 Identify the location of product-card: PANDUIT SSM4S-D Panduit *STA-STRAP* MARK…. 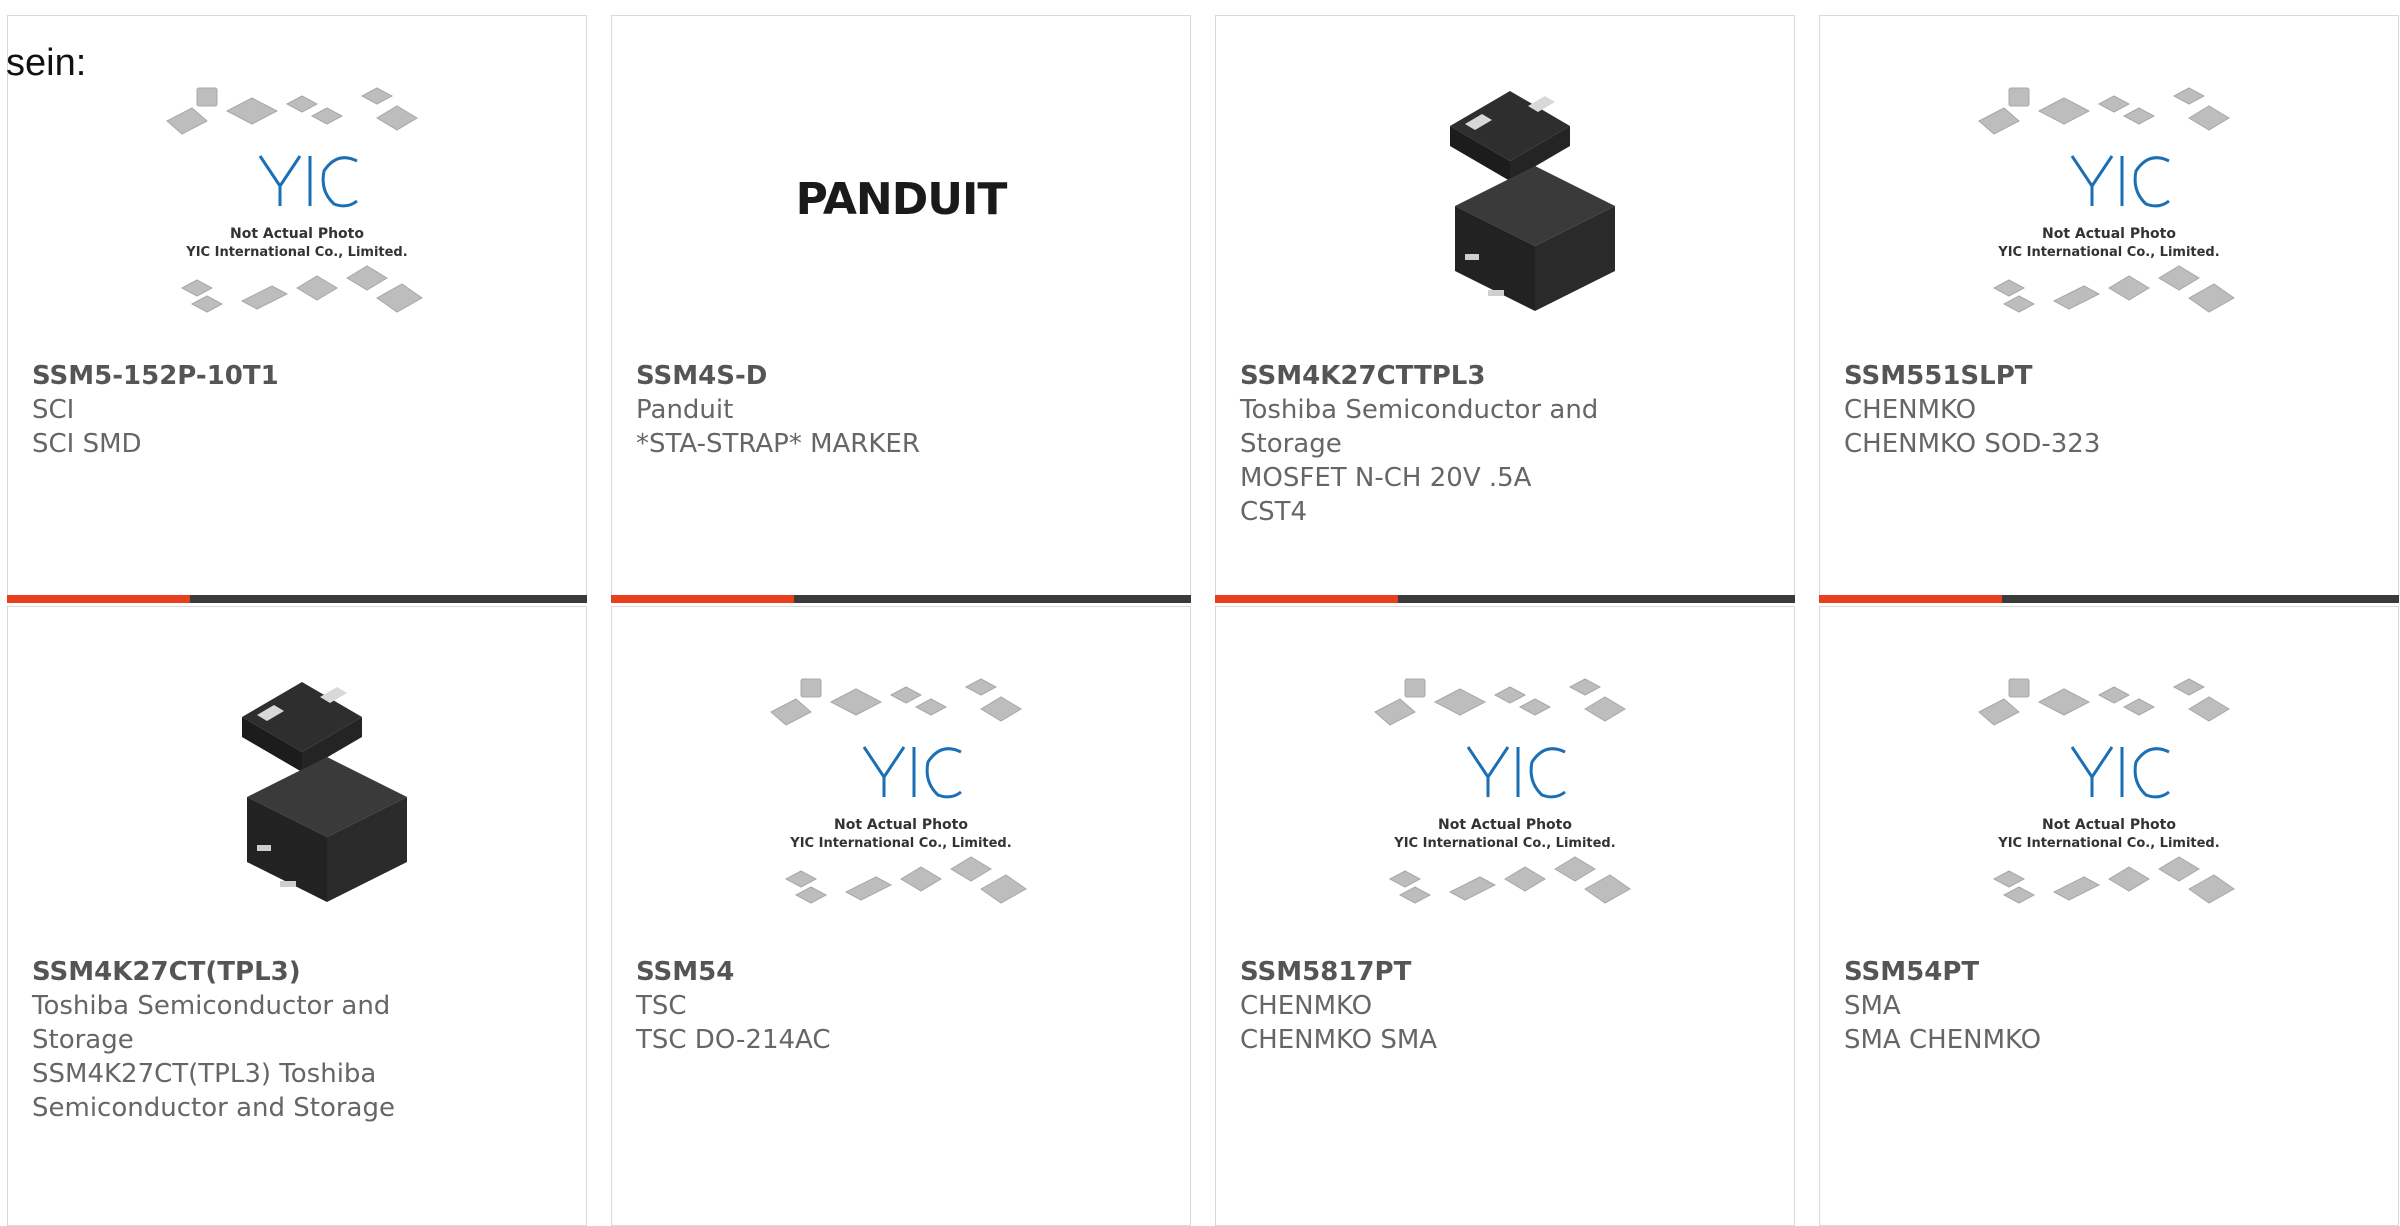
(901, 309).